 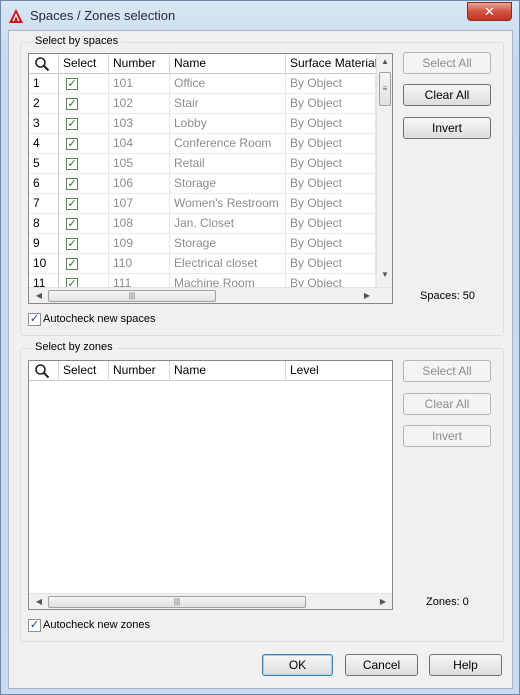 I want to click on name-cell: Office, so click(x=228, y=84).